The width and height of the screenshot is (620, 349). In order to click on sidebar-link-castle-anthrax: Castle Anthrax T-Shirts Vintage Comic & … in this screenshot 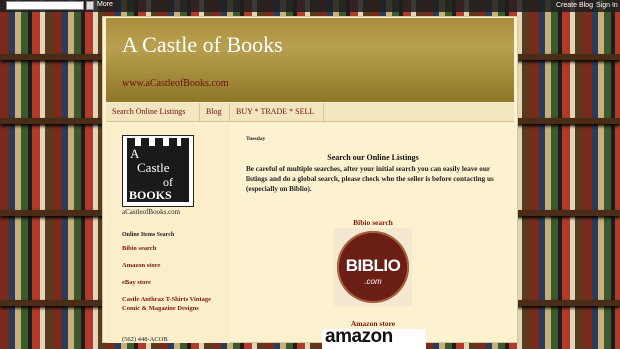, I will do `click(170, 304)`.